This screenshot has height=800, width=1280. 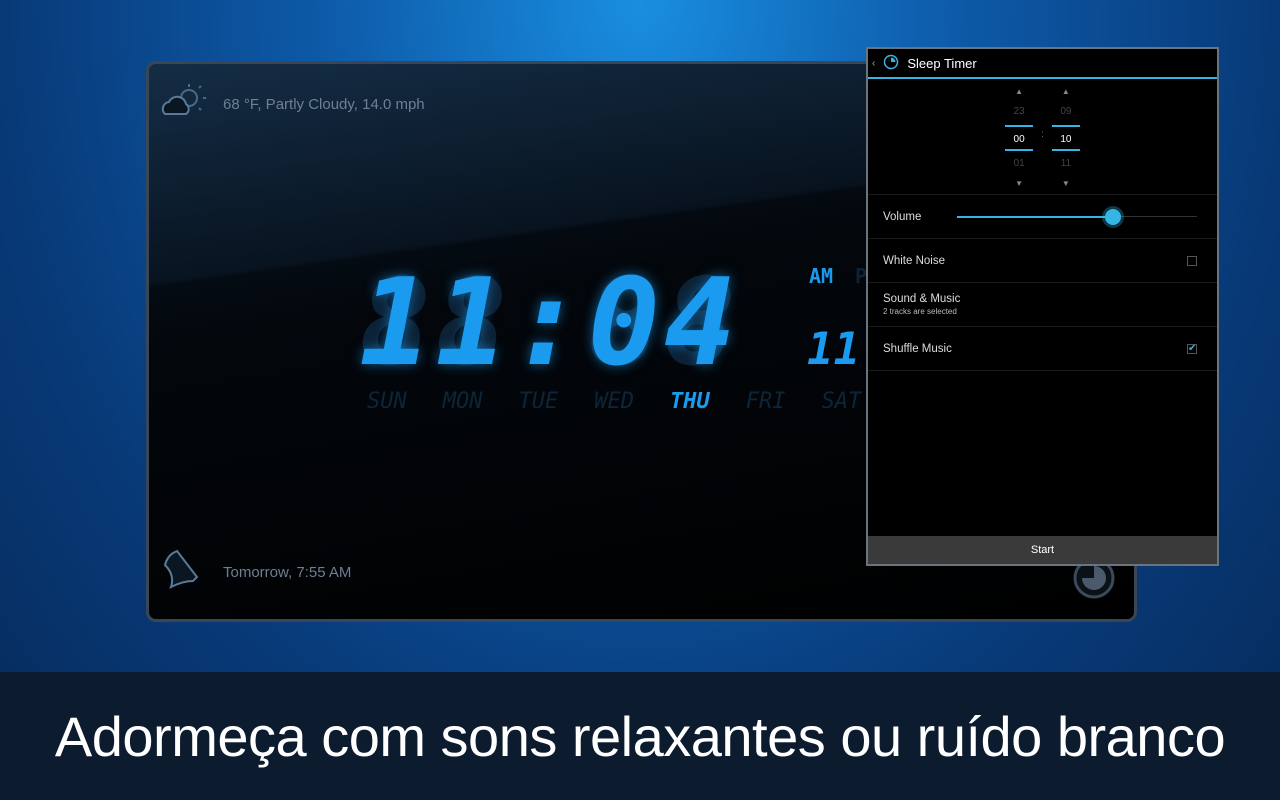 I want to click on day-tue: TUE, so click(x=538, y=401).